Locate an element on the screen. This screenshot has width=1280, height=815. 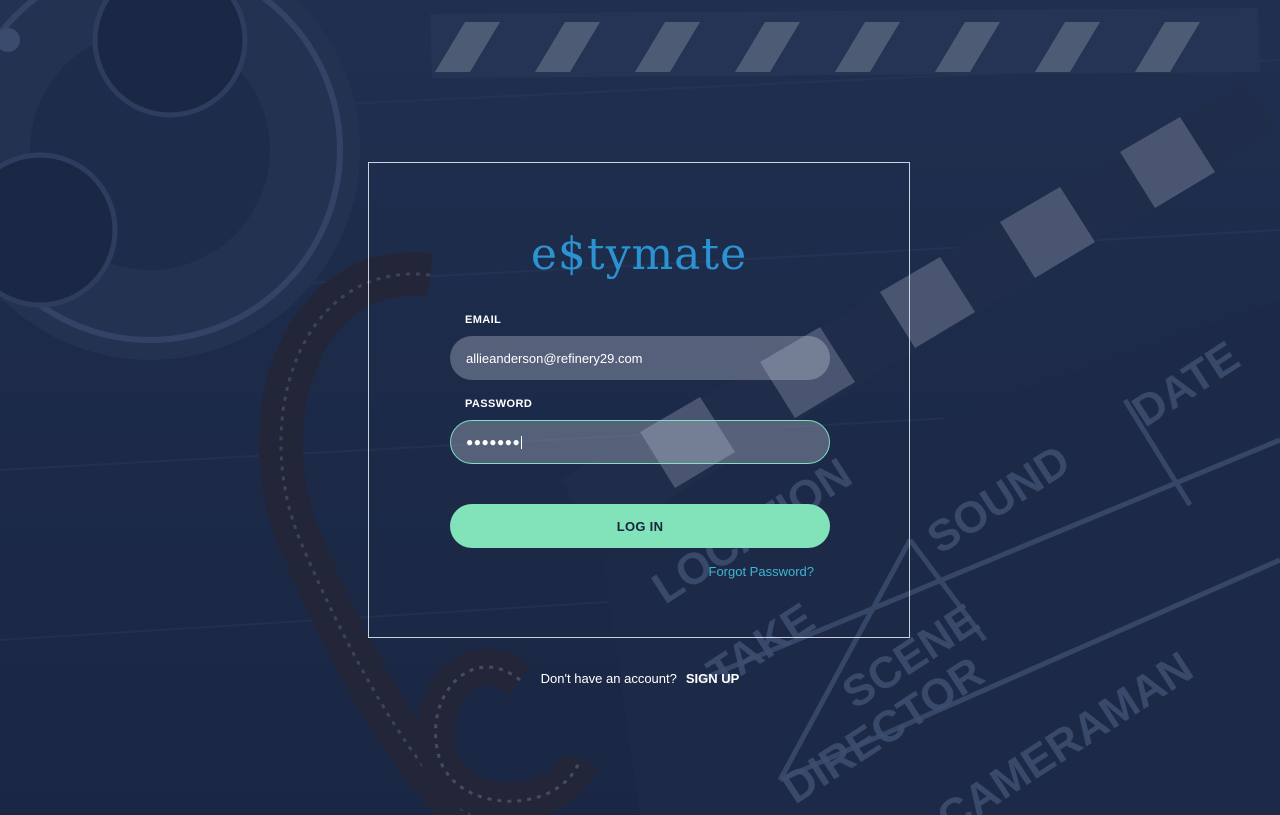
signup-link: SIGN UP is located at coordinates (712, 678).